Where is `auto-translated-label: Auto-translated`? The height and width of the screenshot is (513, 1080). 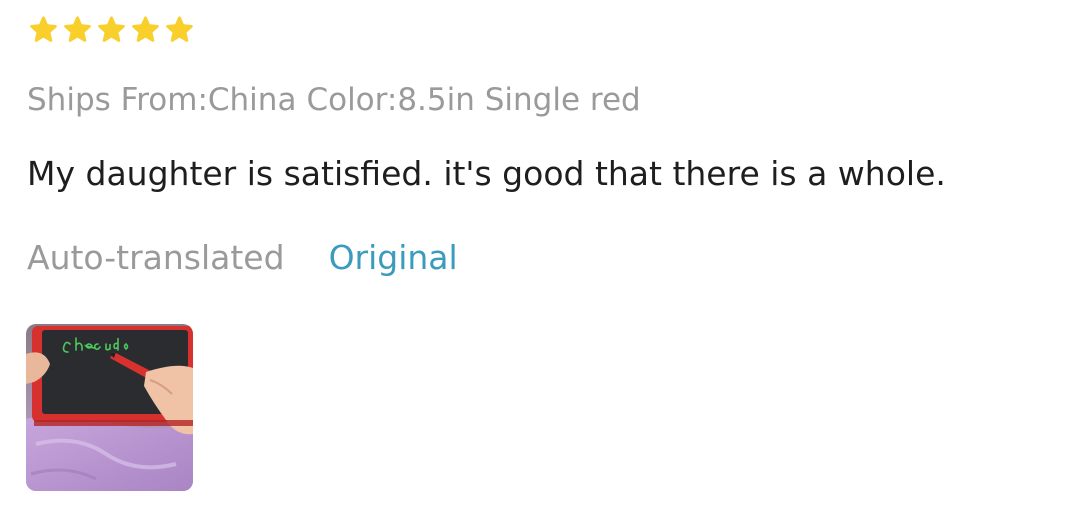
auto-translated-label: Auto-translated is located at coordinates (156, 257).